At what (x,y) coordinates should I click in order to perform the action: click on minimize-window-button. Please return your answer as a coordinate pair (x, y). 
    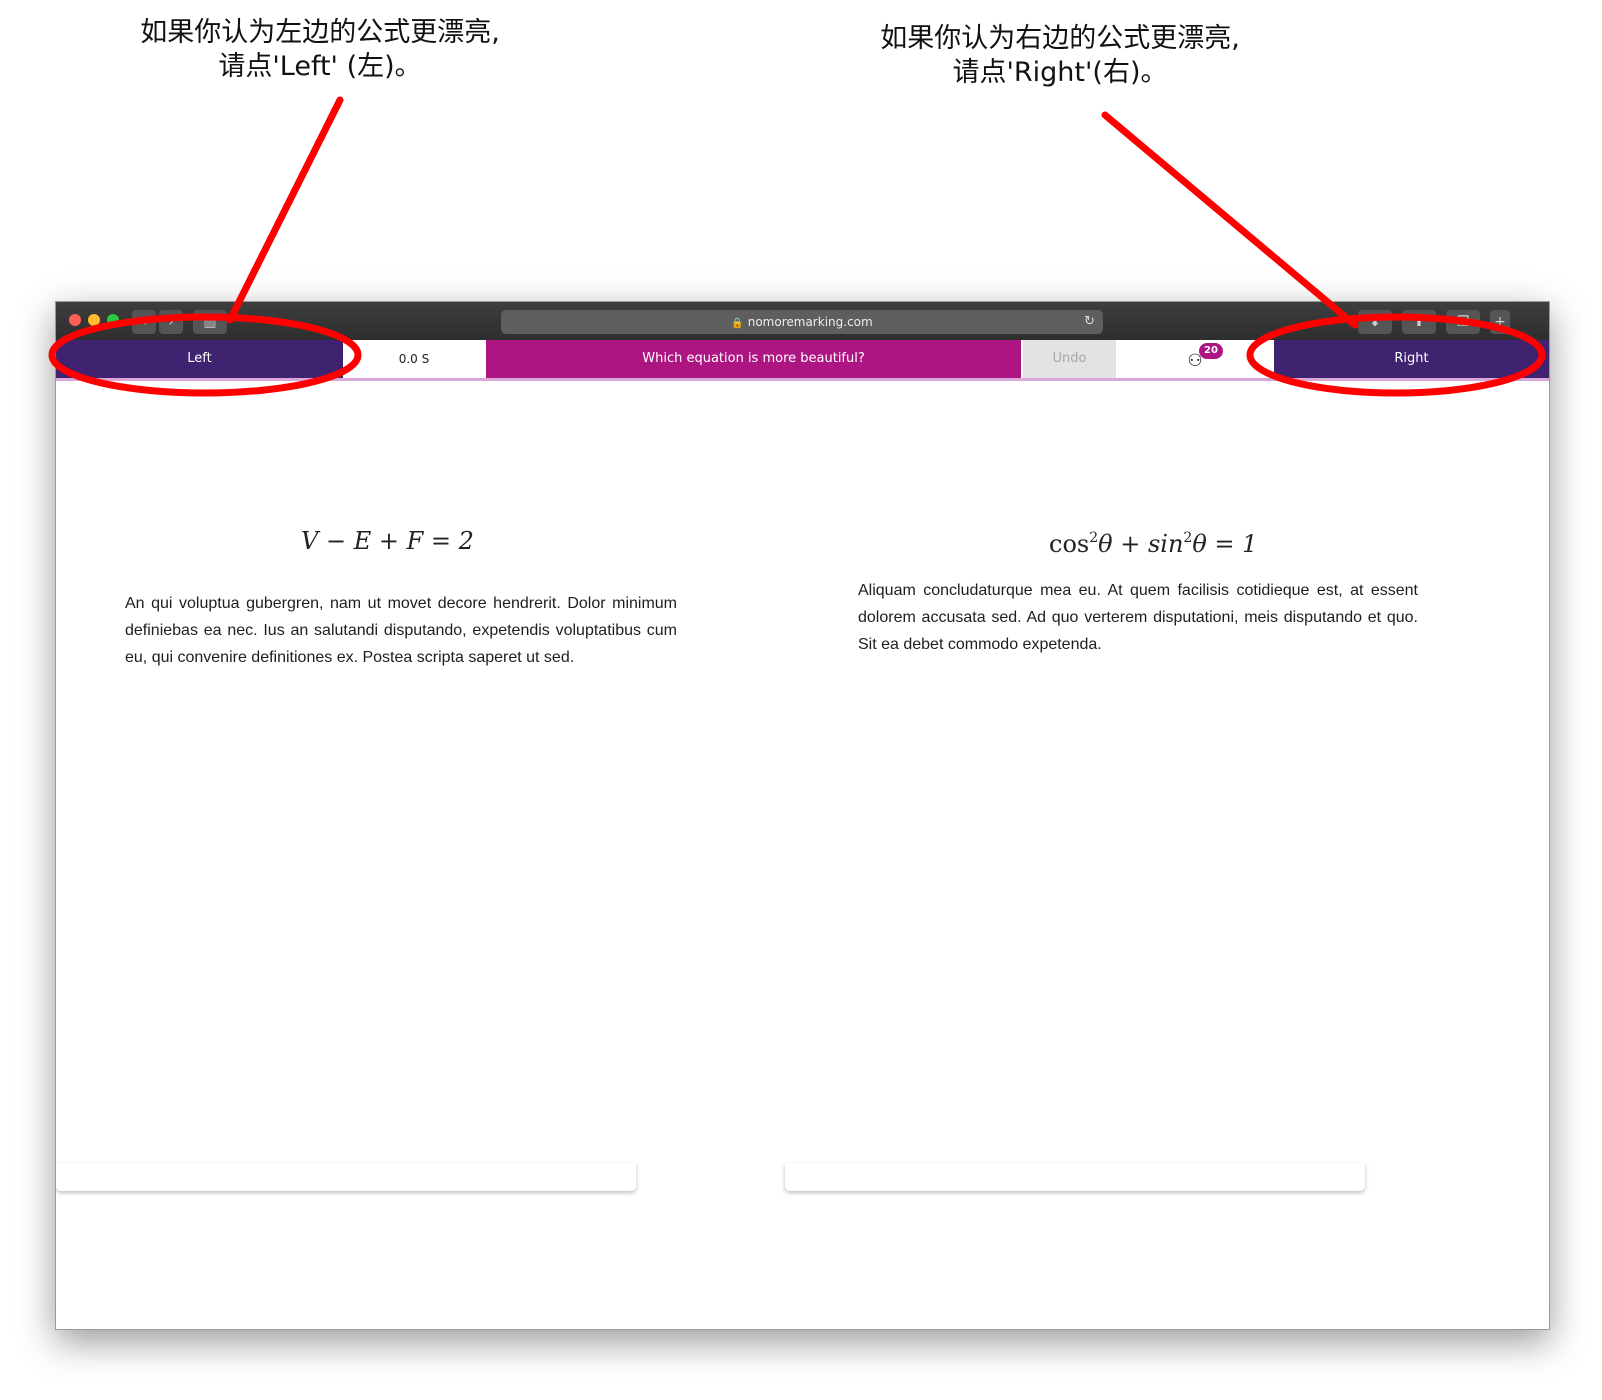
    Looking at the image, I should click on (94, 320).